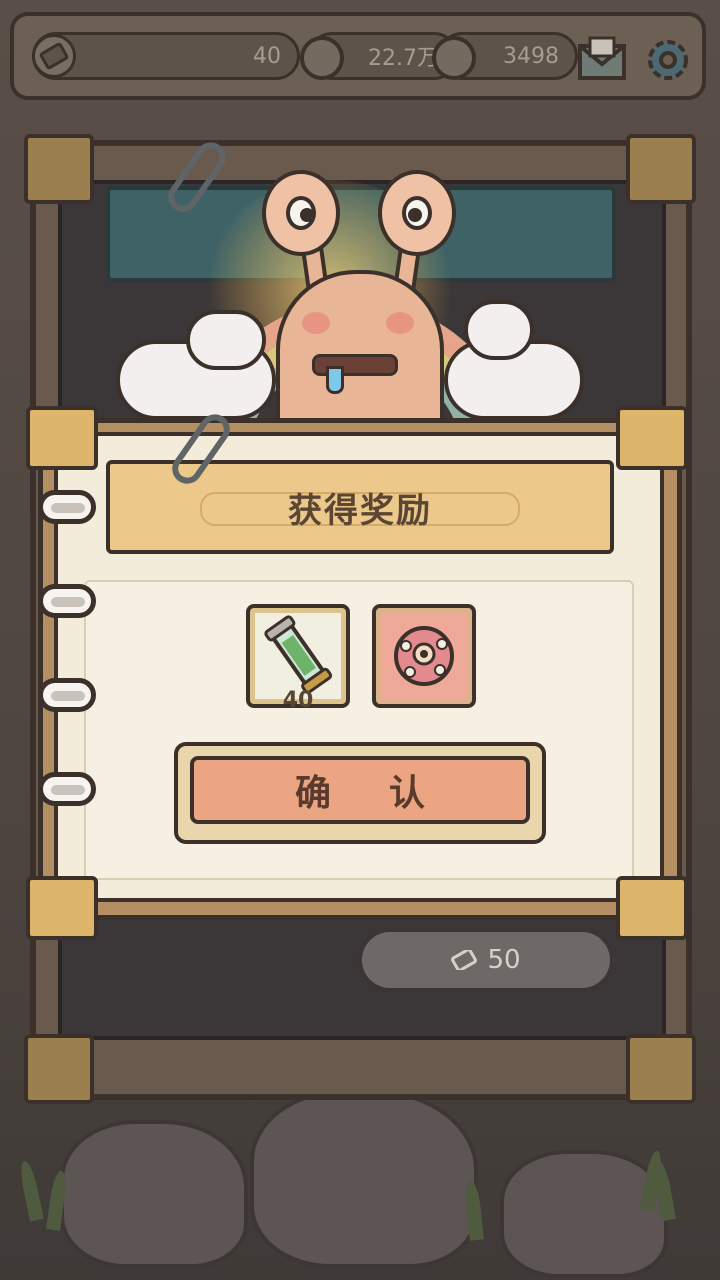 Image resolution: width=720 pixels, height=1280 pixels. I want to click on background-grass, so click(30, 1190).